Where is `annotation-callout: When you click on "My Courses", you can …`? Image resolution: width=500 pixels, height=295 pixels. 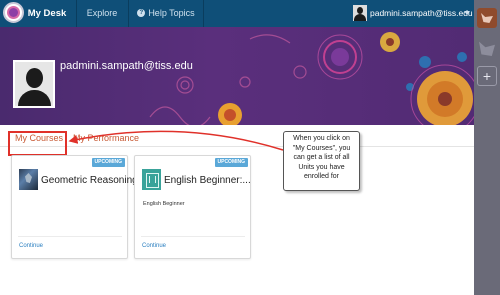
annotation-callout: When you click on "My Courses", you can … is located at coordinates (321, 161).